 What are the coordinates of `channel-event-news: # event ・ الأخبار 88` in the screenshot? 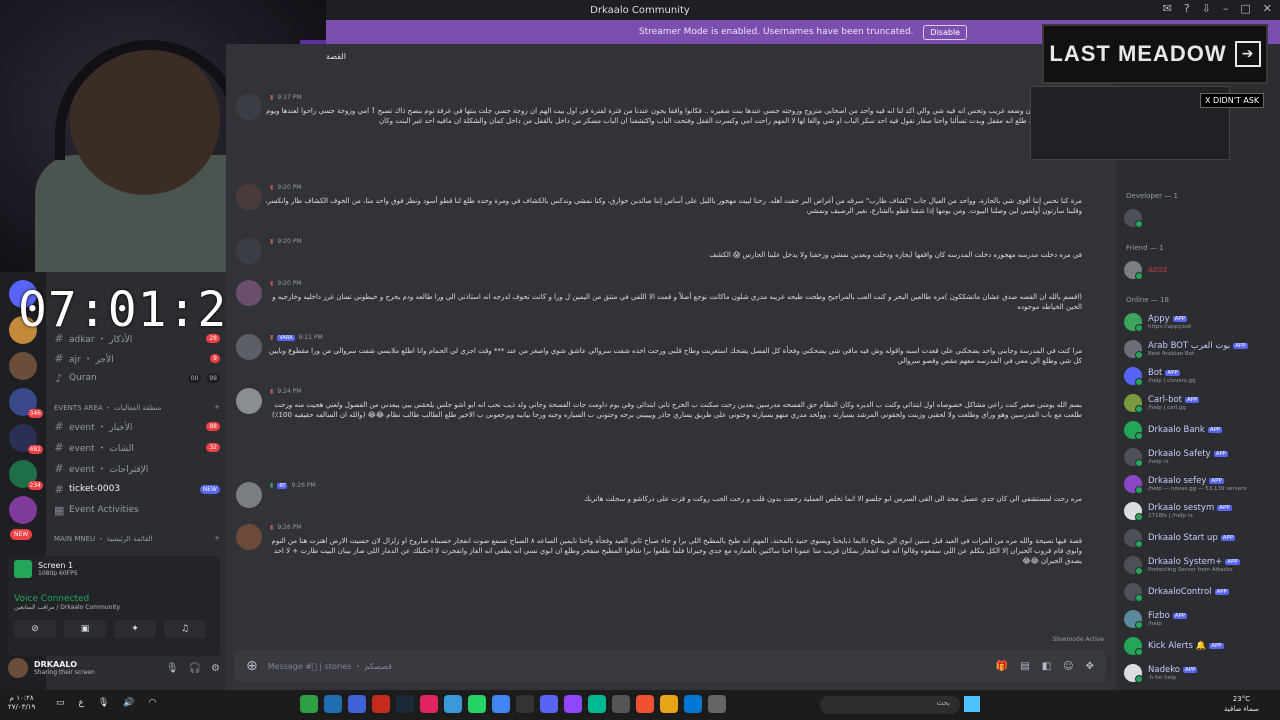 It's located at (137, 426).